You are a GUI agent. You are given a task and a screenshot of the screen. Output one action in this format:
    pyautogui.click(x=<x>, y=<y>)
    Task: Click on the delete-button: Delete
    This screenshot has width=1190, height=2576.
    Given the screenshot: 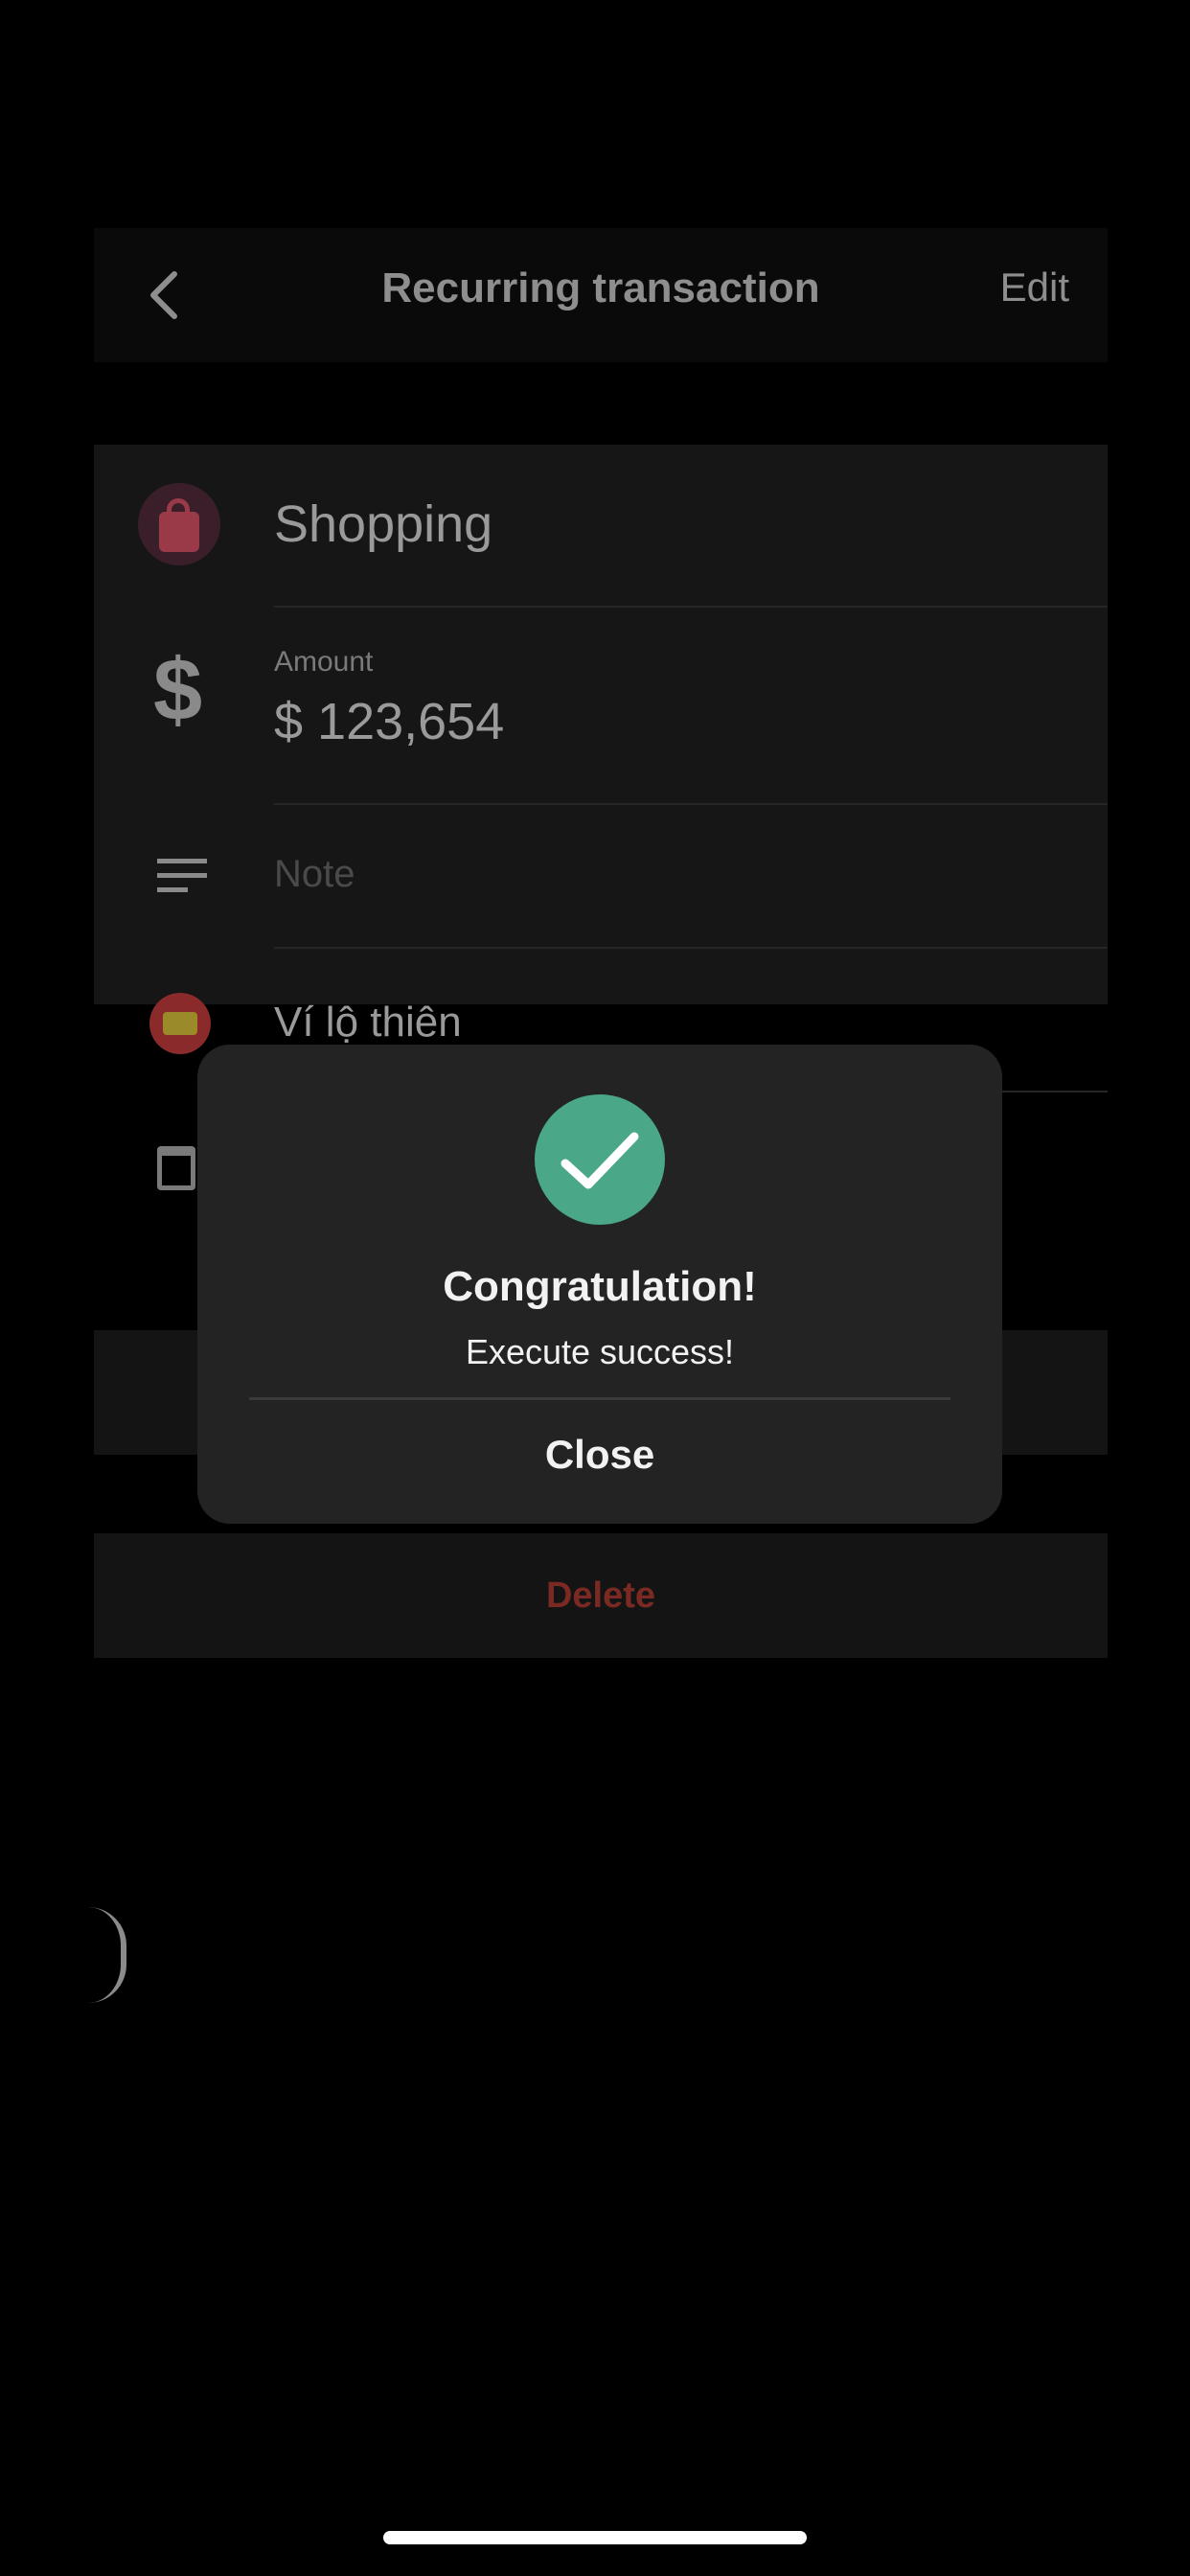 What is the action you would take?
    pyautogui.click(x=601, y=1595)
    